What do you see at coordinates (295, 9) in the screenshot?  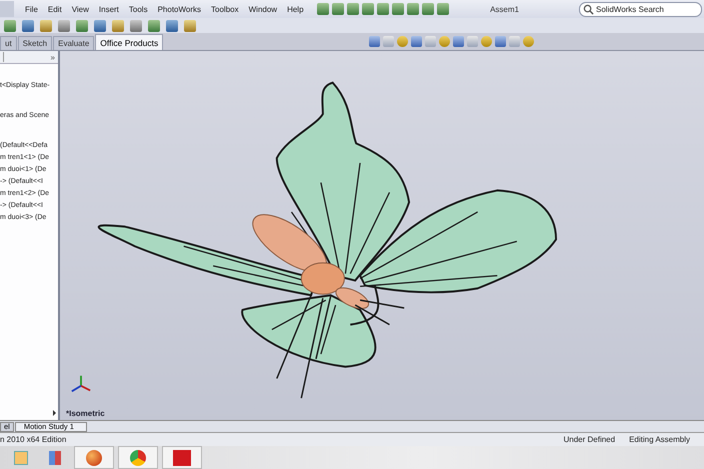 I see `menu-item: Help` at bounding box center [295, 9].